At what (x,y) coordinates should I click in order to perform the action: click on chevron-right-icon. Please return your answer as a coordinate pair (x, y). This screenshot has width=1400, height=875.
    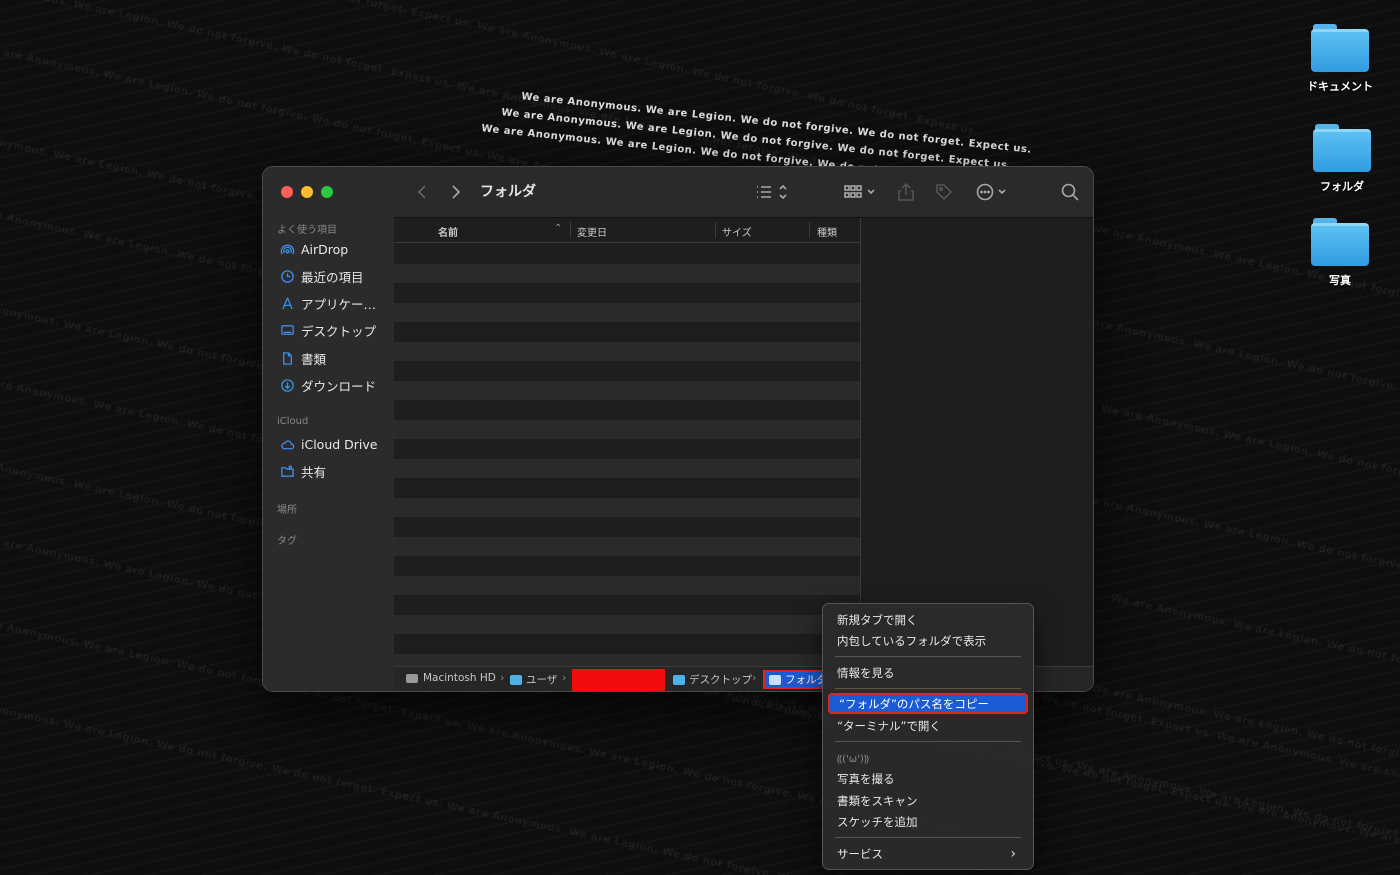
    Looking at the image, I should click on (456, 192).